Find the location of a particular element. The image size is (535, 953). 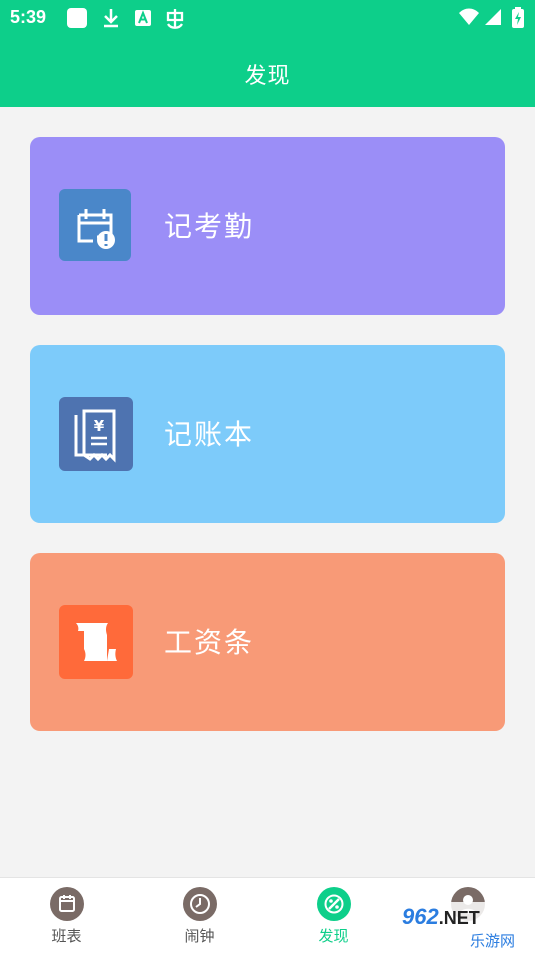

app-header: 发现 is located at coordinates (267, 71).